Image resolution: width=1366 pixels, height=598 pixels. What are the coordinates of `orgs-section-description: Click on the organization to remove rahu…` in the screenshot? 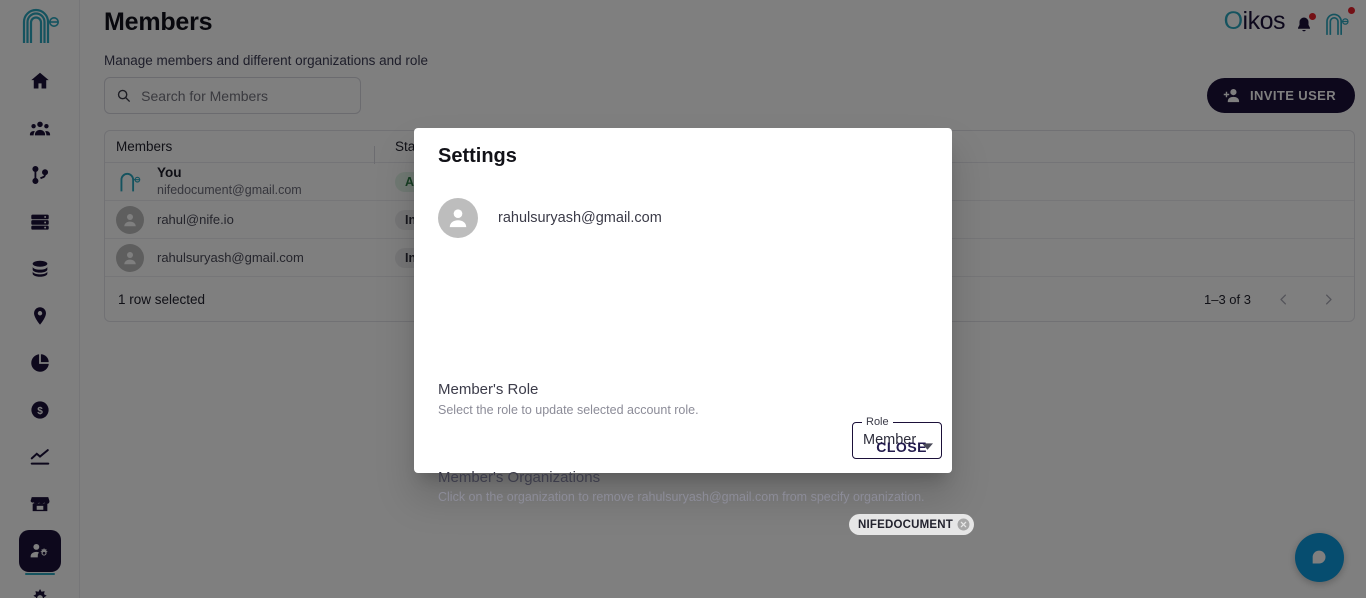 It's located at (681, 497).